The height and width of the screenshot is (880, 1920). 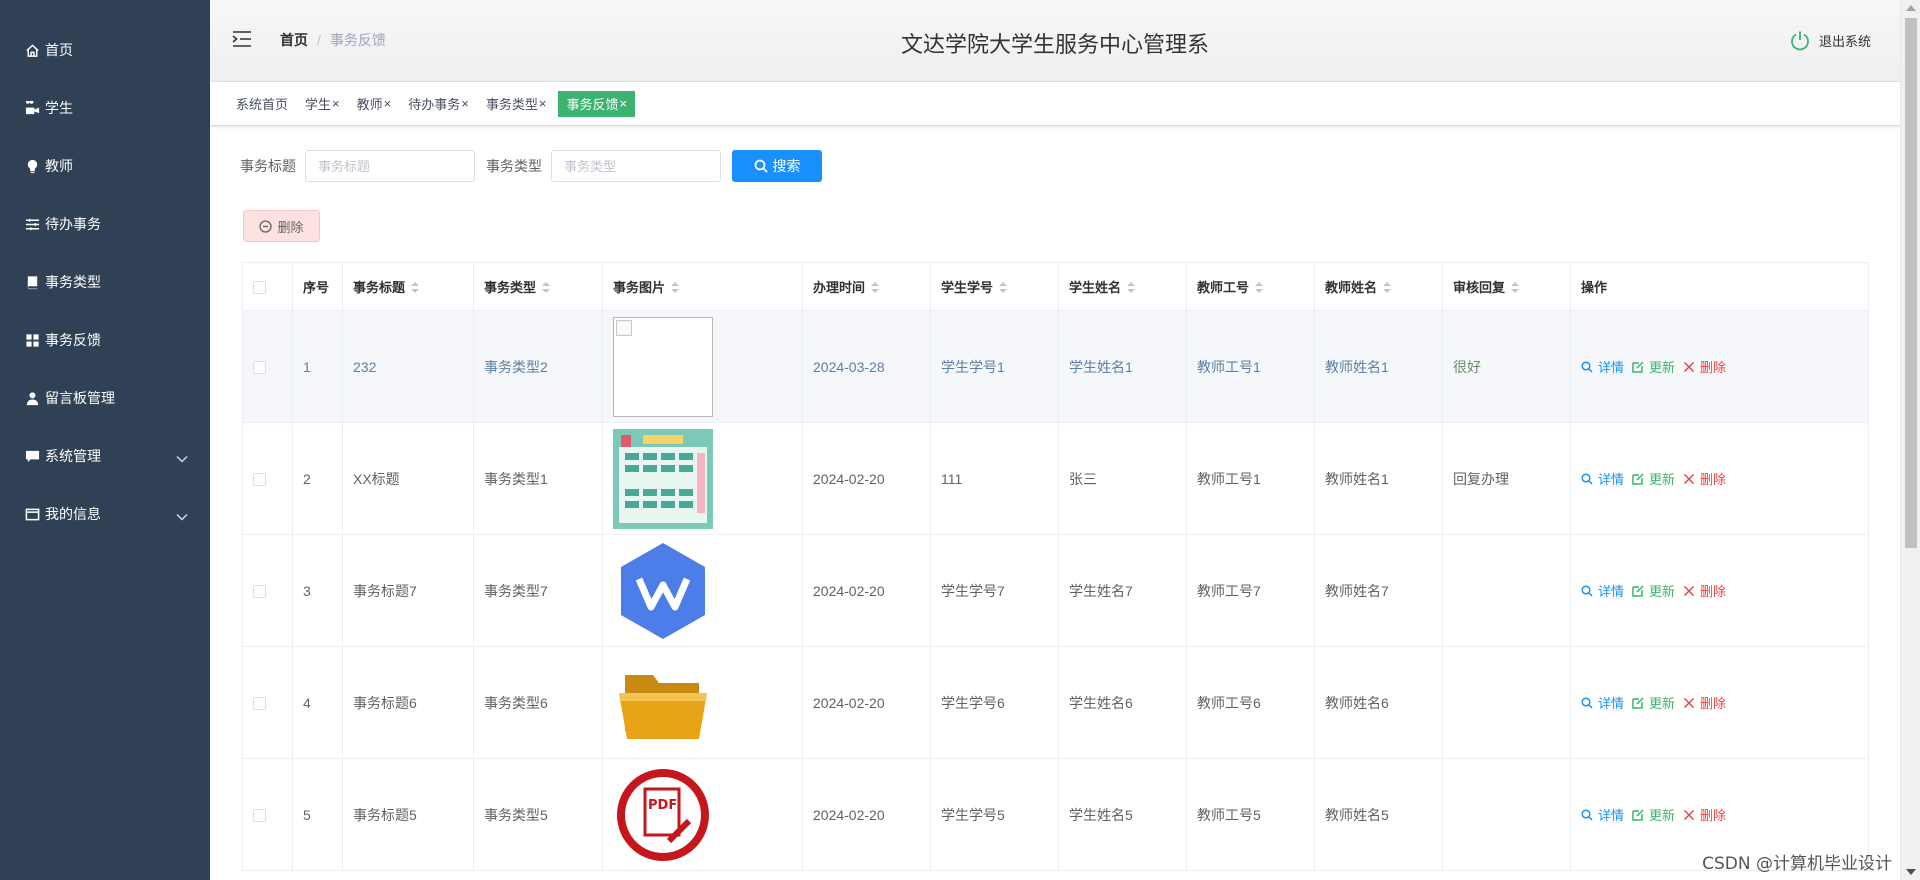 I want to click on column-header-sortable: 办理时间, so click(x=866, y=286).